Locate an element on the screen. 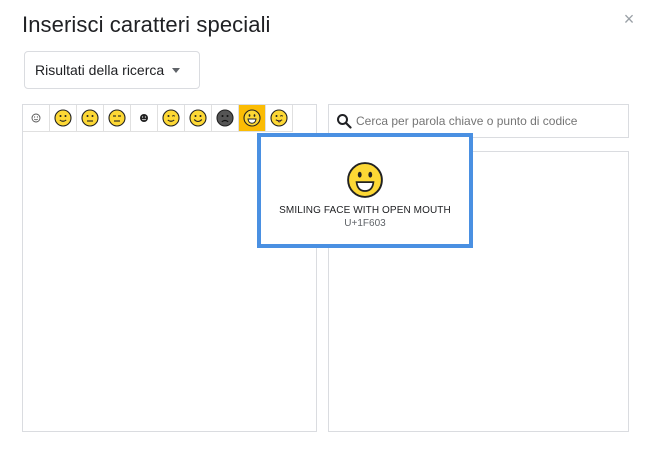 The image size is (650, 450). category-dropdown-label: Risultati della ricerca is located at coordinates (100, 70).